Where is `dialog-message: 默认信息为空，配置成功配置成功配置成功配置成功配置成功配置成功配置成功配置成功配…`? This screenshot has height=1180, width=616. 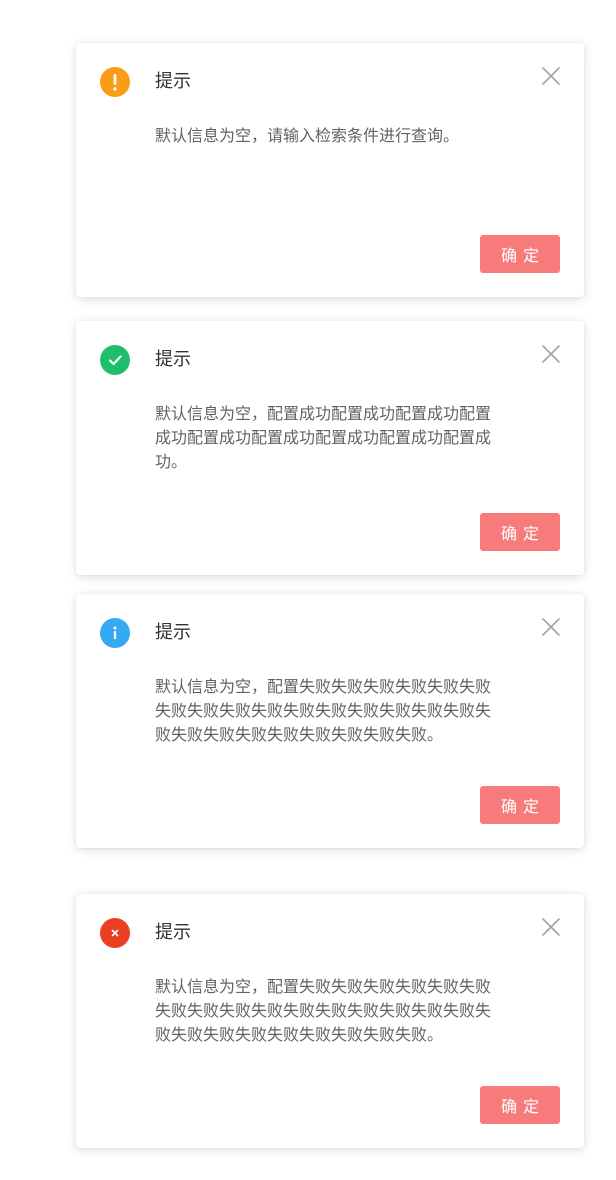
dialog-message: 默认信息为空，配置成功配置成功配置成功配置成功配置成功配置成功配置成功配置成功配… is located at coordinates (323, 437).